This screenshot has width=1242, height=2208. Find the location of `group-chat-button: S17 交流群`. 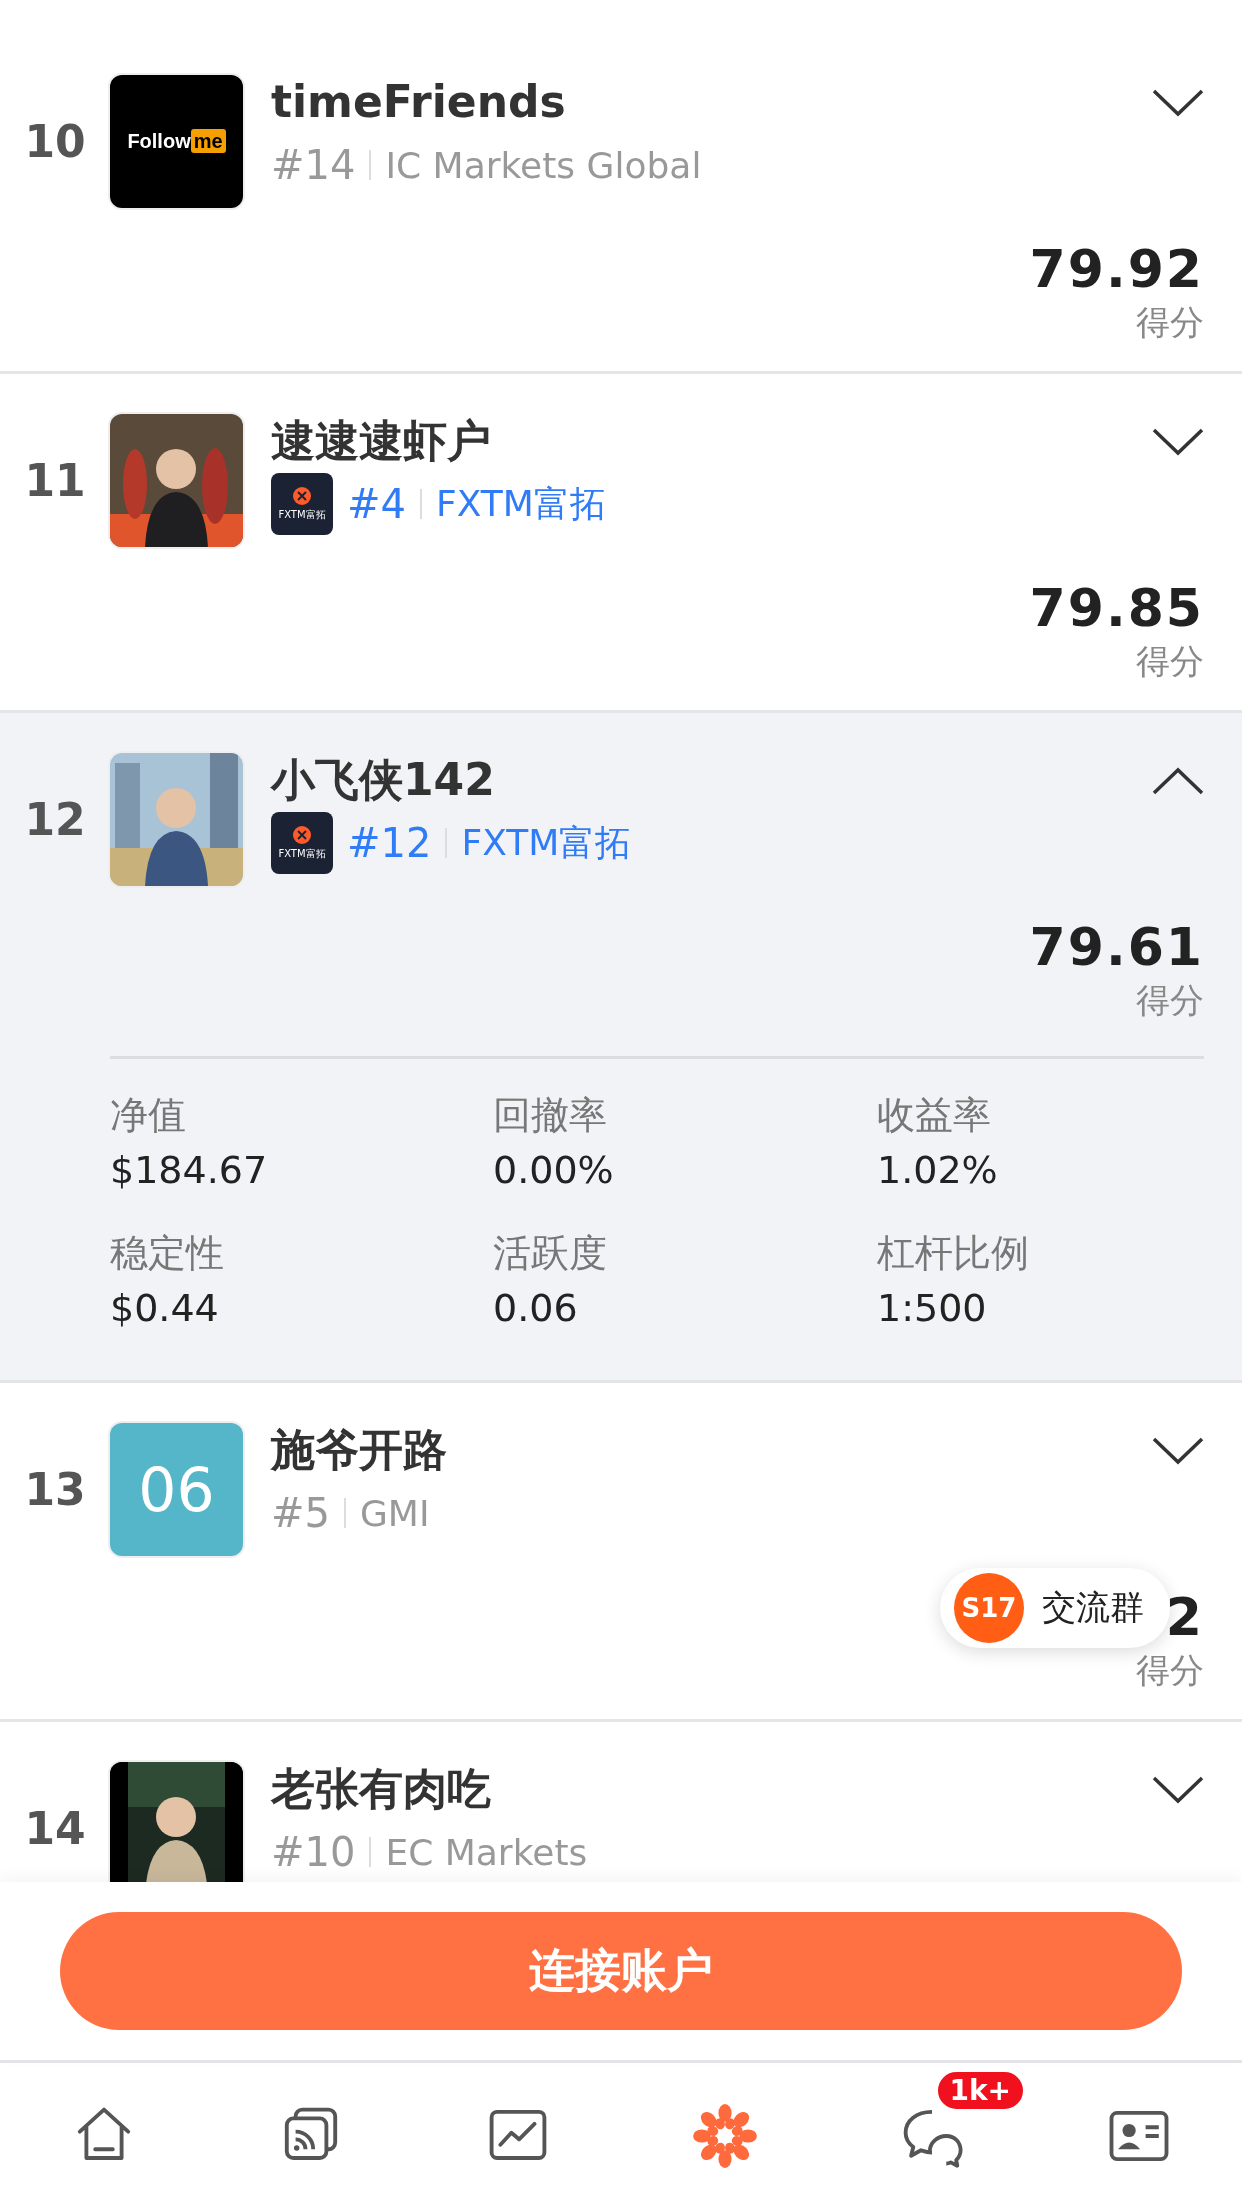

group-chat-button: S17 交流群 is located at coordinates (1055, 1608).